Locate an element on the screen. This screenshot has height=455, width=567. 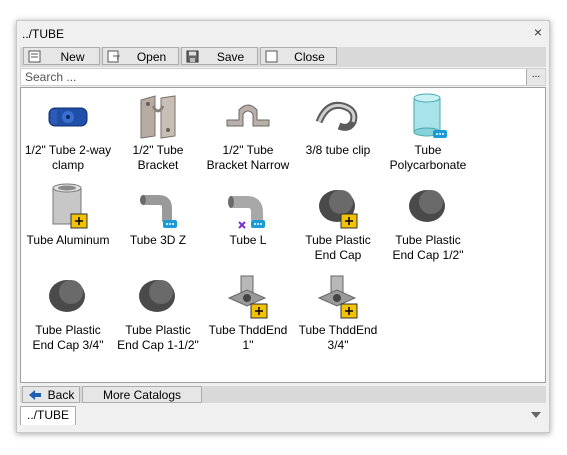
close-label: Close is located at coordinates (309, 57).